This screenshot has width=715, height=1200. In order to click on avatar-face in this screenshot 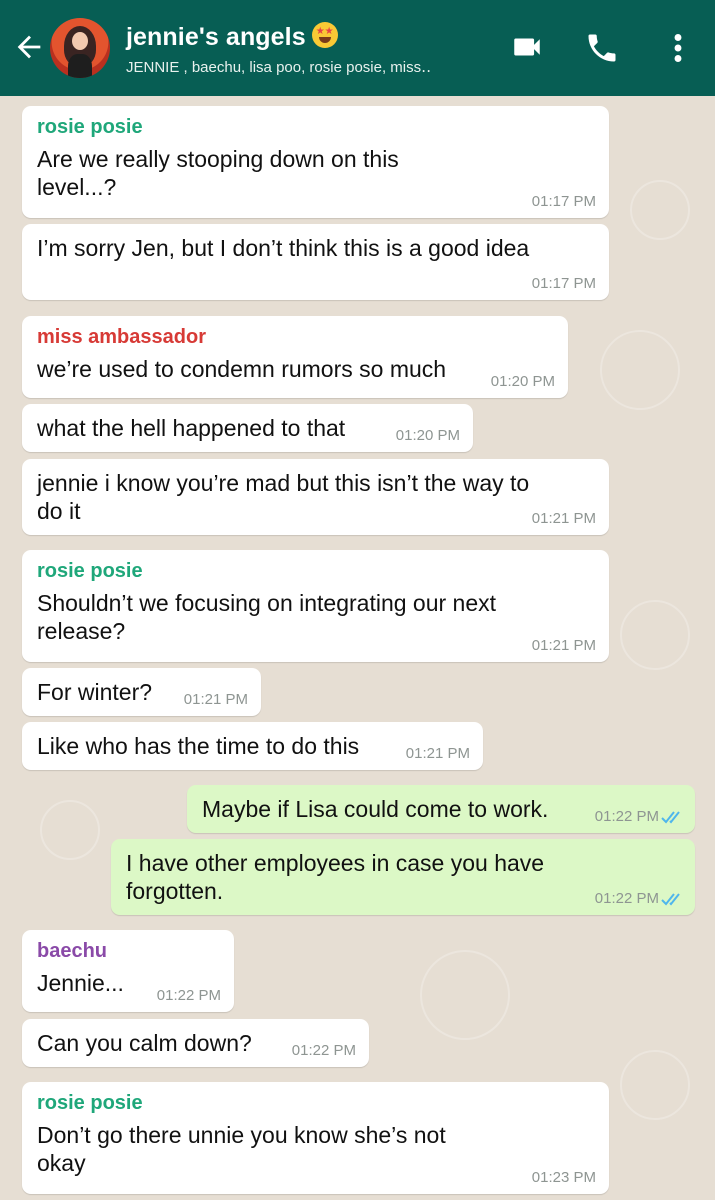, I will do `click(80, 41)`.